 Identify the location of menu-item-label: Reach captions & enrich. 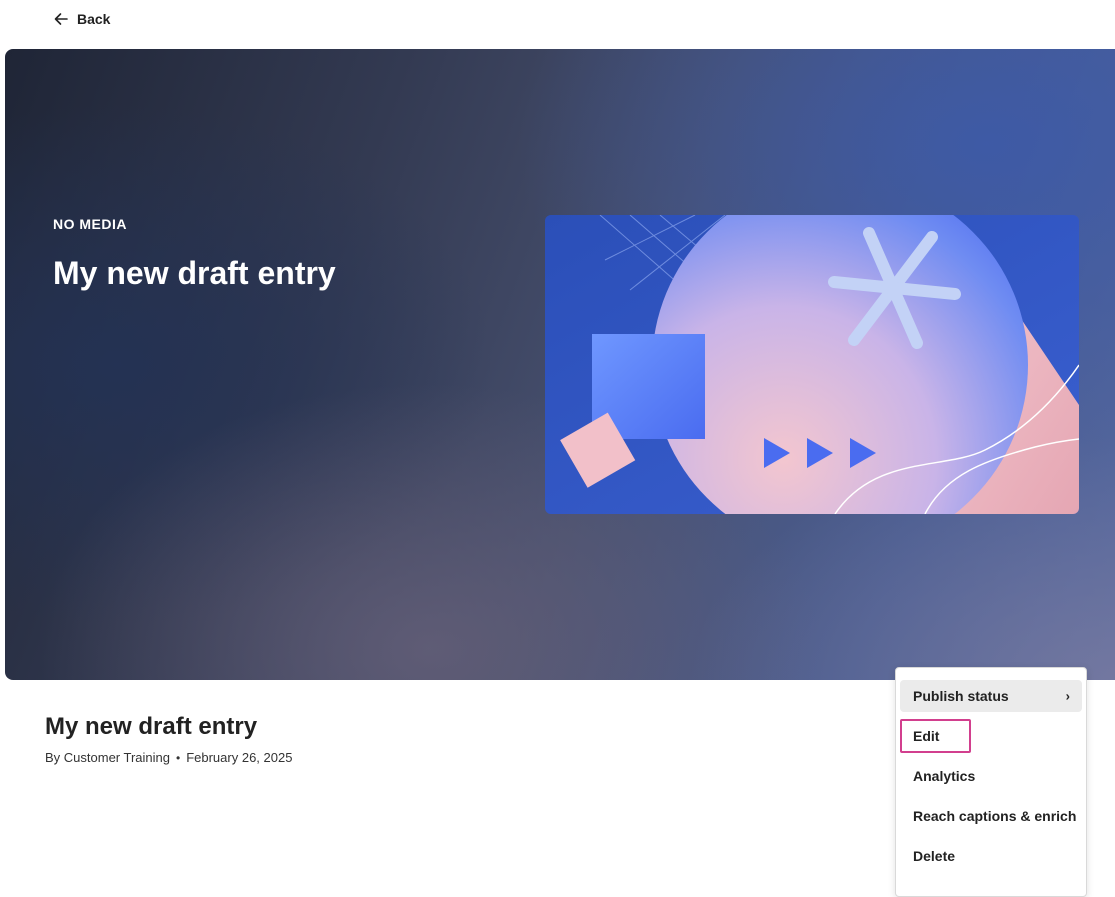
(995, 816).